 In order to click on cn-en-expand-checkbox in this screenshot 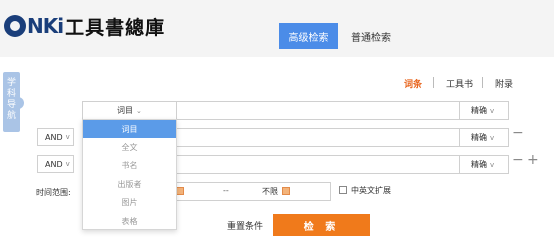, I will do `click(343, 190)`.